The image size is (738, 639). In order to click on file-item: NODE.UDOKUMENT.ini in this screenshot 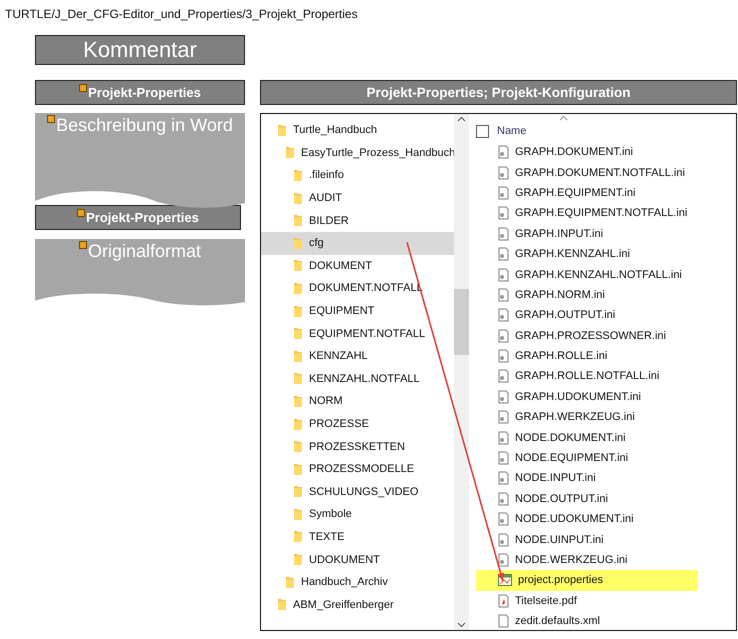, I will do `click(587, 519)`.